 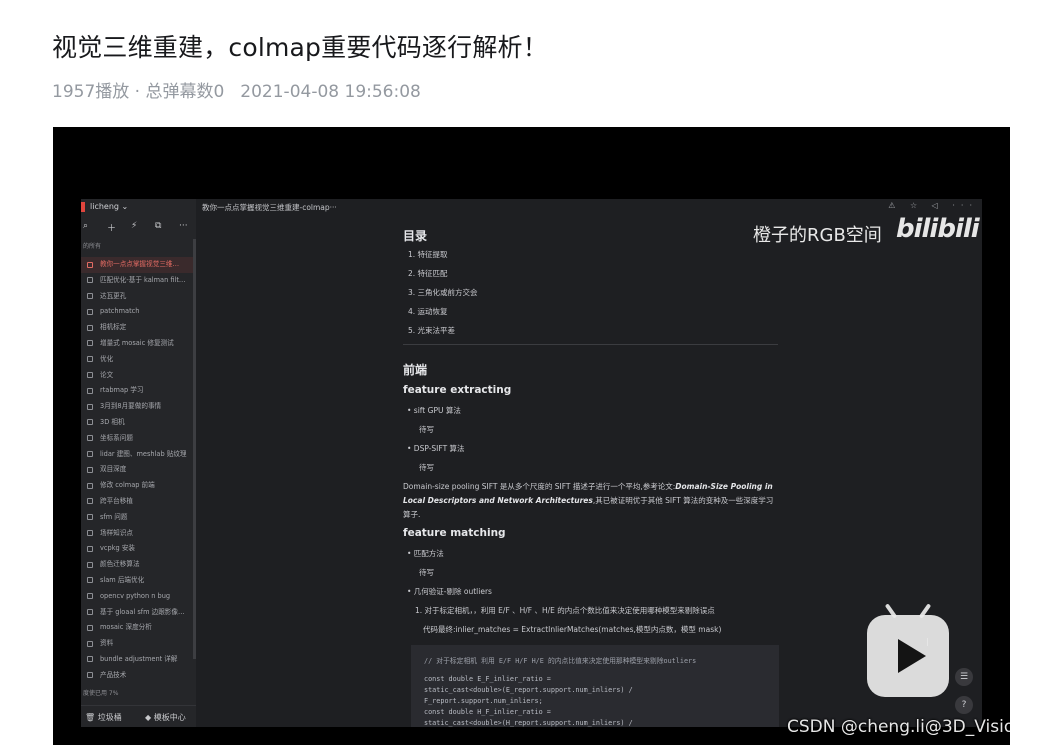 I want to click on breadcrumb: 教你一点点掌握视觉三维重建-colmap···, so click(x=269, y=207).